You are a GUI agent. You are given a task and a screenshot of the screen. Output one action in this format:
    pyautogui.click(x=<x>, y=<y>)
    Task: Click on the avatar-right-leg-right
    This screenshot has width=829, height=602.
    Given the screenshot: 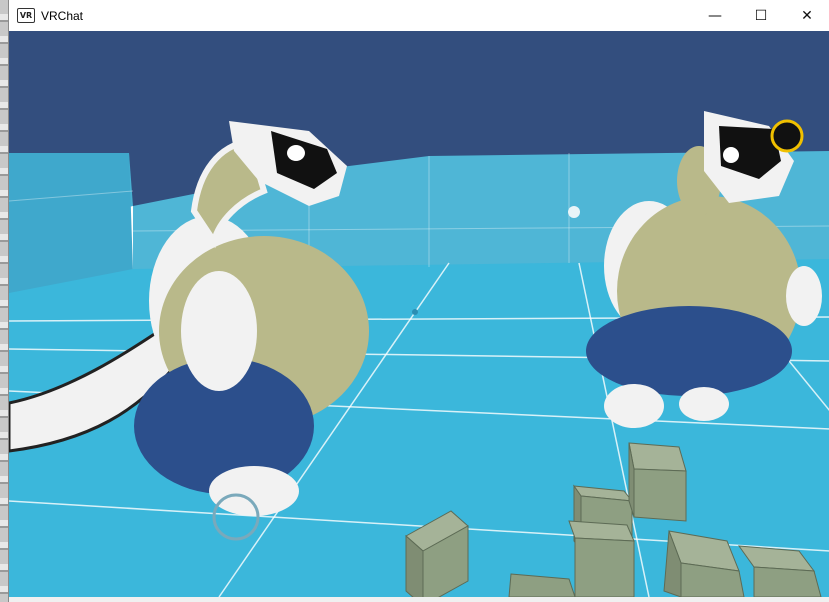 What is the action you would take?
    pyautogui.click(x=704, y=404)
    